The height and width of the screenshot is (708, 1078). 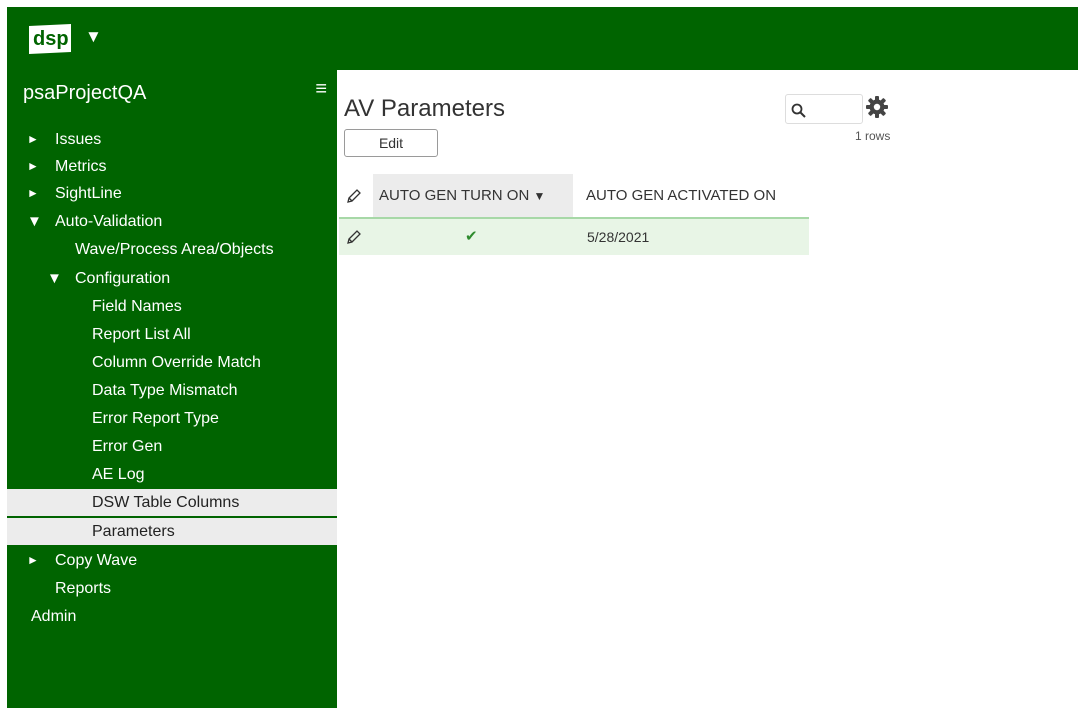 What do you see at coordinates (574, 196) in the screenshot?
I see `table-header: AUTO GEN TURN ON ▼ AUTO GEN ACTIVATED ON` at bounding box center [574, 196].